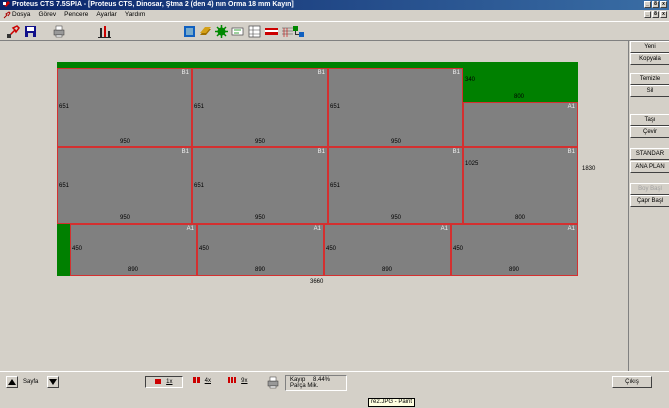 This screenshot has width=669, height=408. What do you see at coordinates (164, 382) in the screenshot?
I see `zoom-1x-button: 1x` at bounding box center [164, 382].